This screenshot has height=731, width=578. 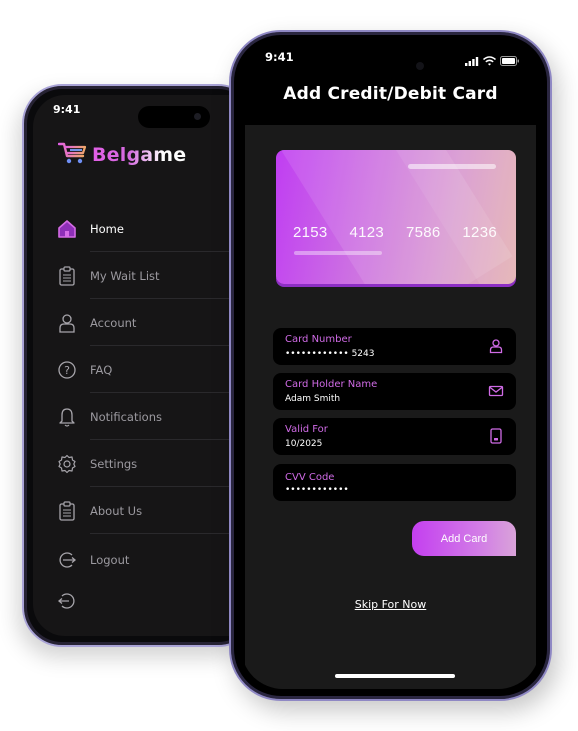 I want to click on sidebar-item-logout: Logout, so click(x=156, y=560).